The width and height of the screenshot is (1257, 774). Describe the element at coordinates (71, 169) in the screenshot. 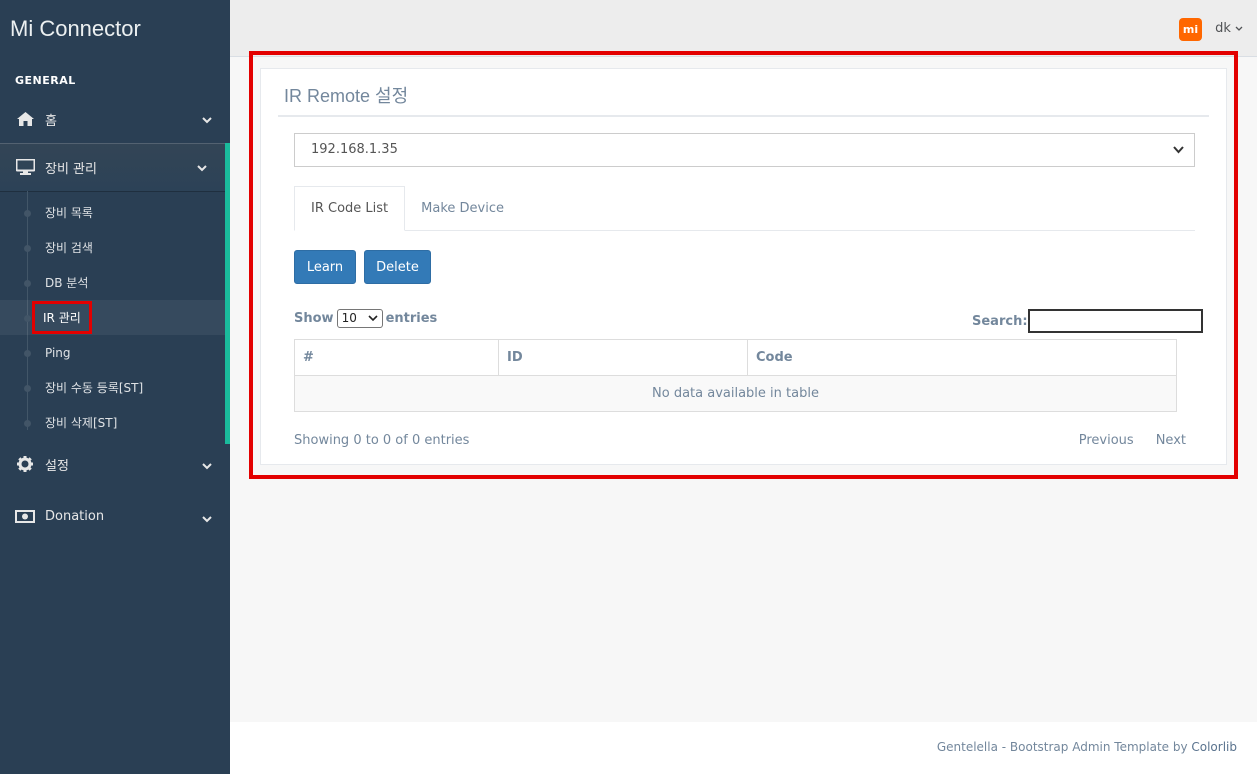

I see `sidebar-item-label: 장비 관리` at that location.